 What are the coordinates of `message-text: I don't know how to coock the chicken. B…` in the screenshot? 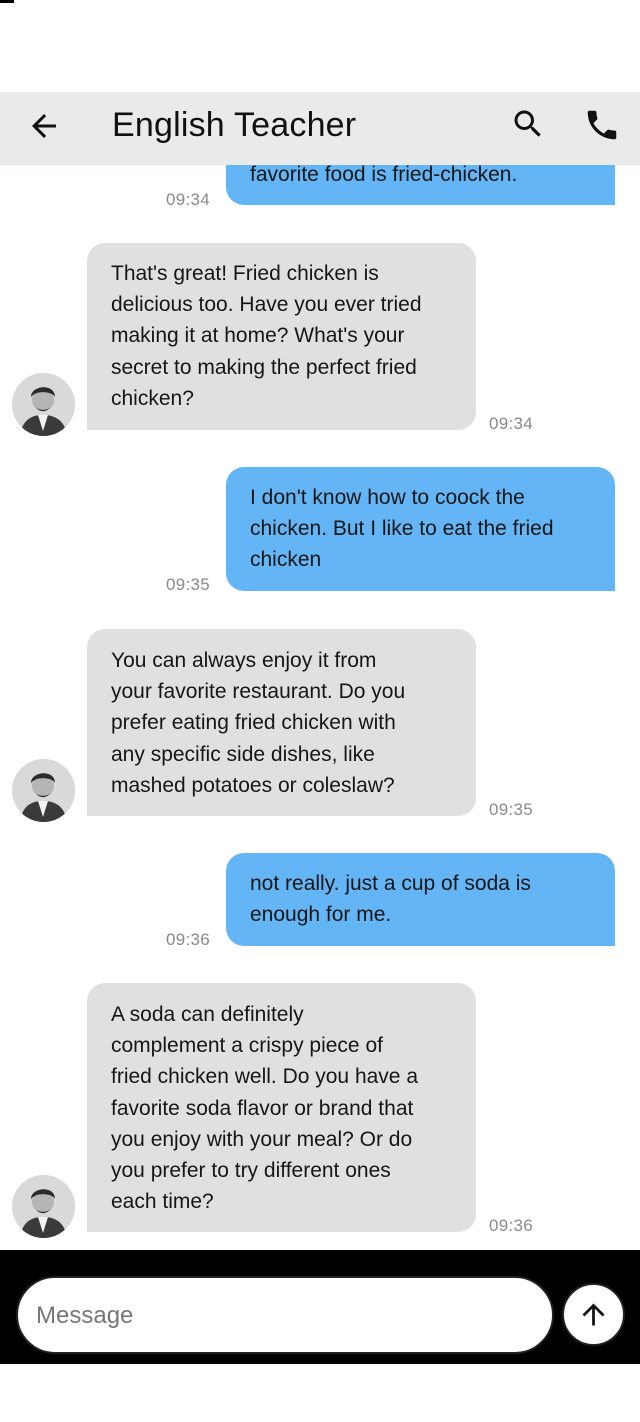 It's located at (402, 529).